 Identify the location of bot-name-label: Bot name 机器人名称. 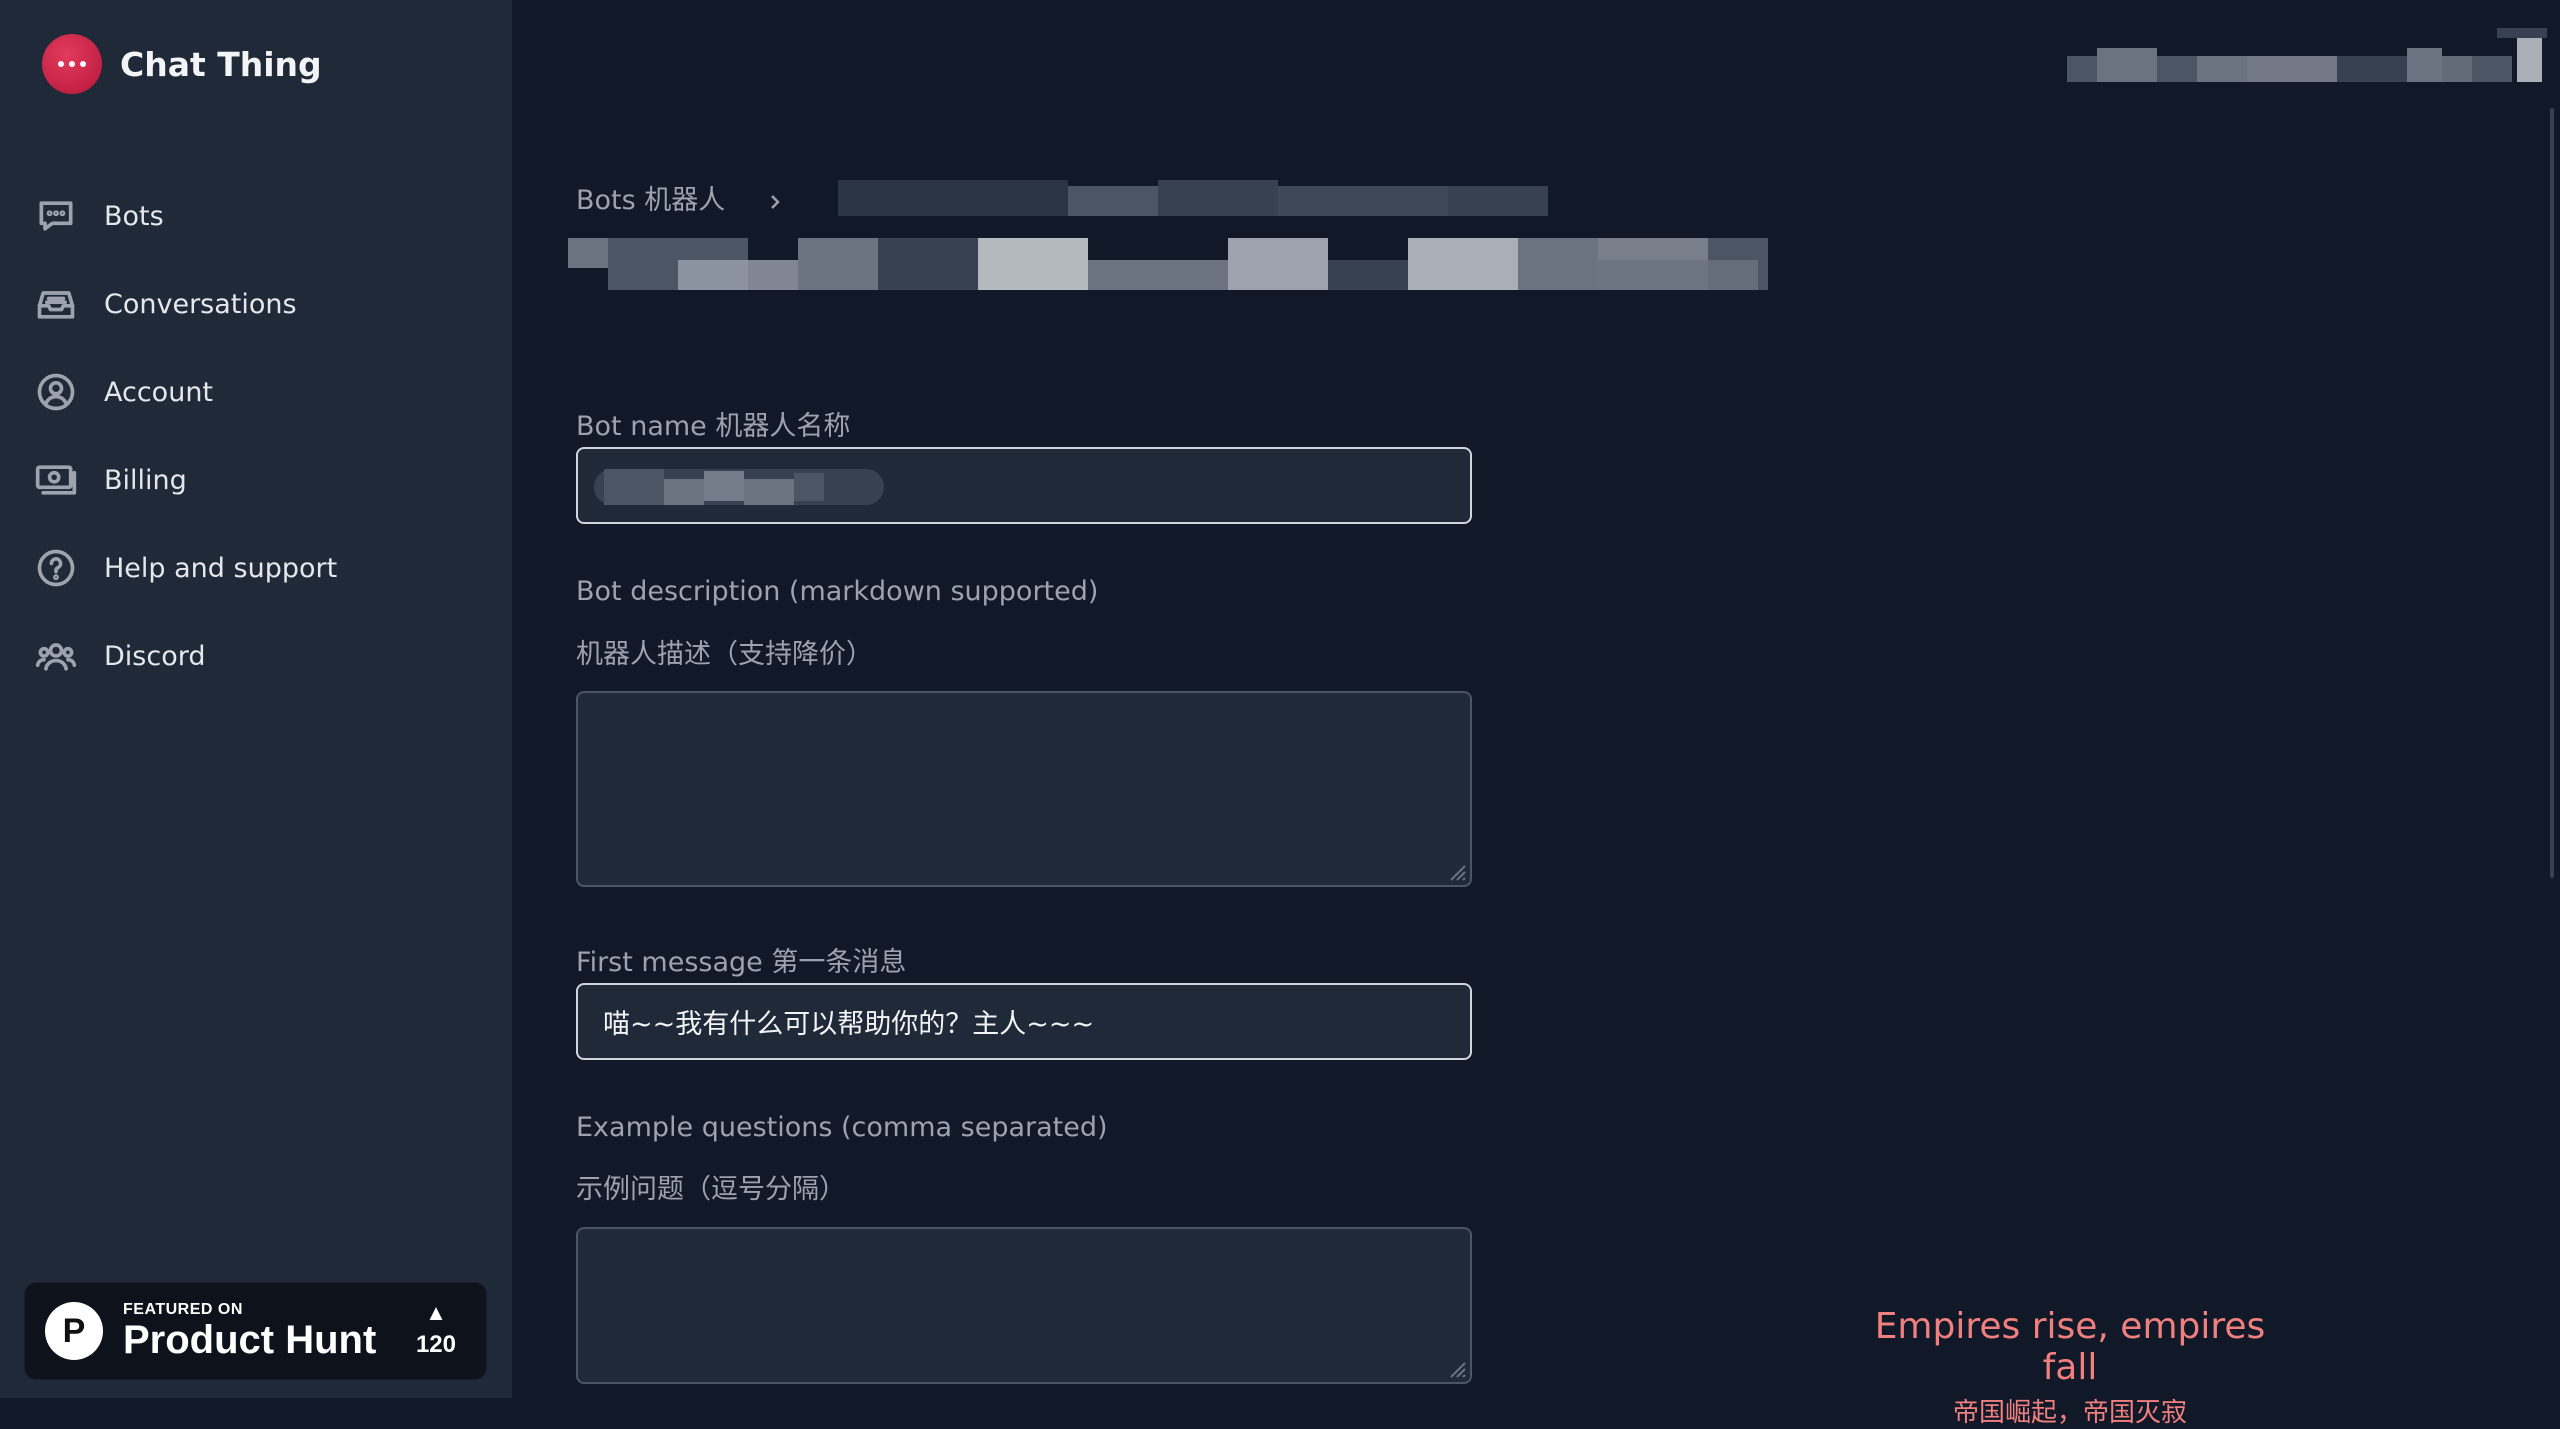
(713, 426).